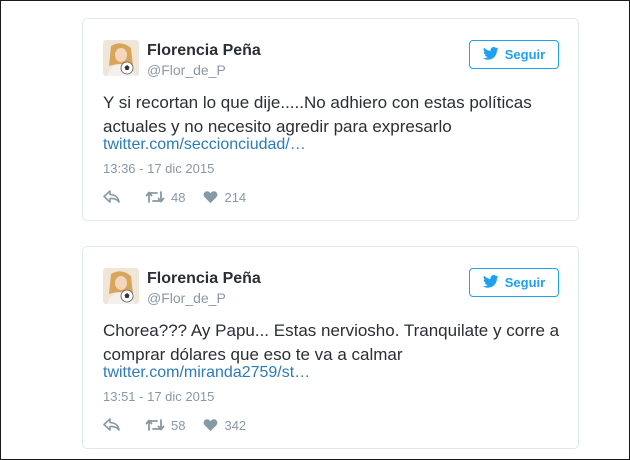 The height and width of the screenshot is (460, 630). I want to click on retweet-count: 58, so click(178, 425).